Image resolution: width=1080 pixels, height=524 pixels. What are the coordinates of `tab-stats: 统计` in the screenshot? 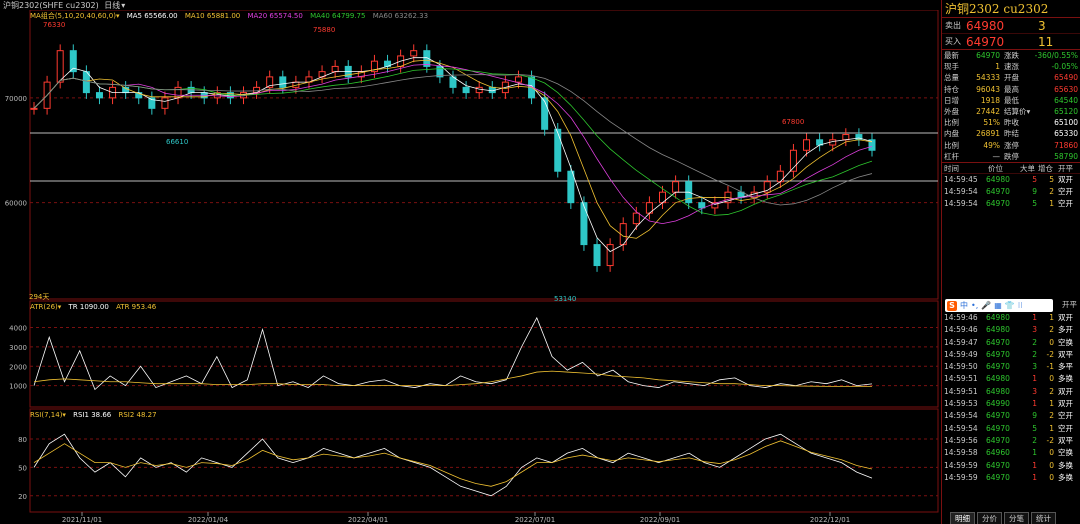 It's located at (1043, 518).